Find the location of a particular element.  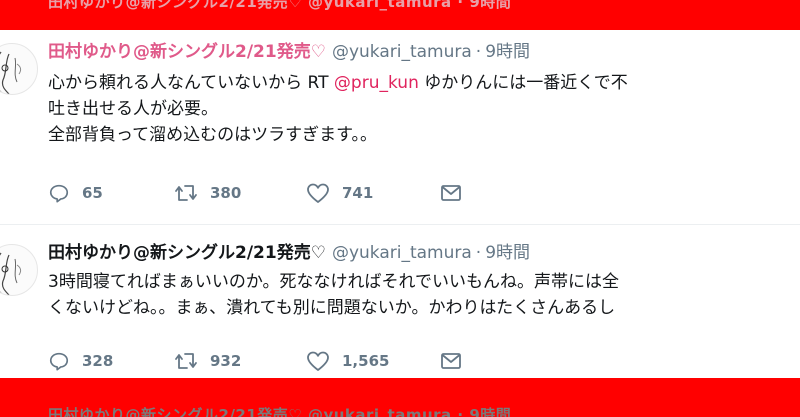

tweet-line: 3時間寝てればまぁいいのか。死ななければそれでいいもんね。声帯には全 is located at coordinates (333, 282).